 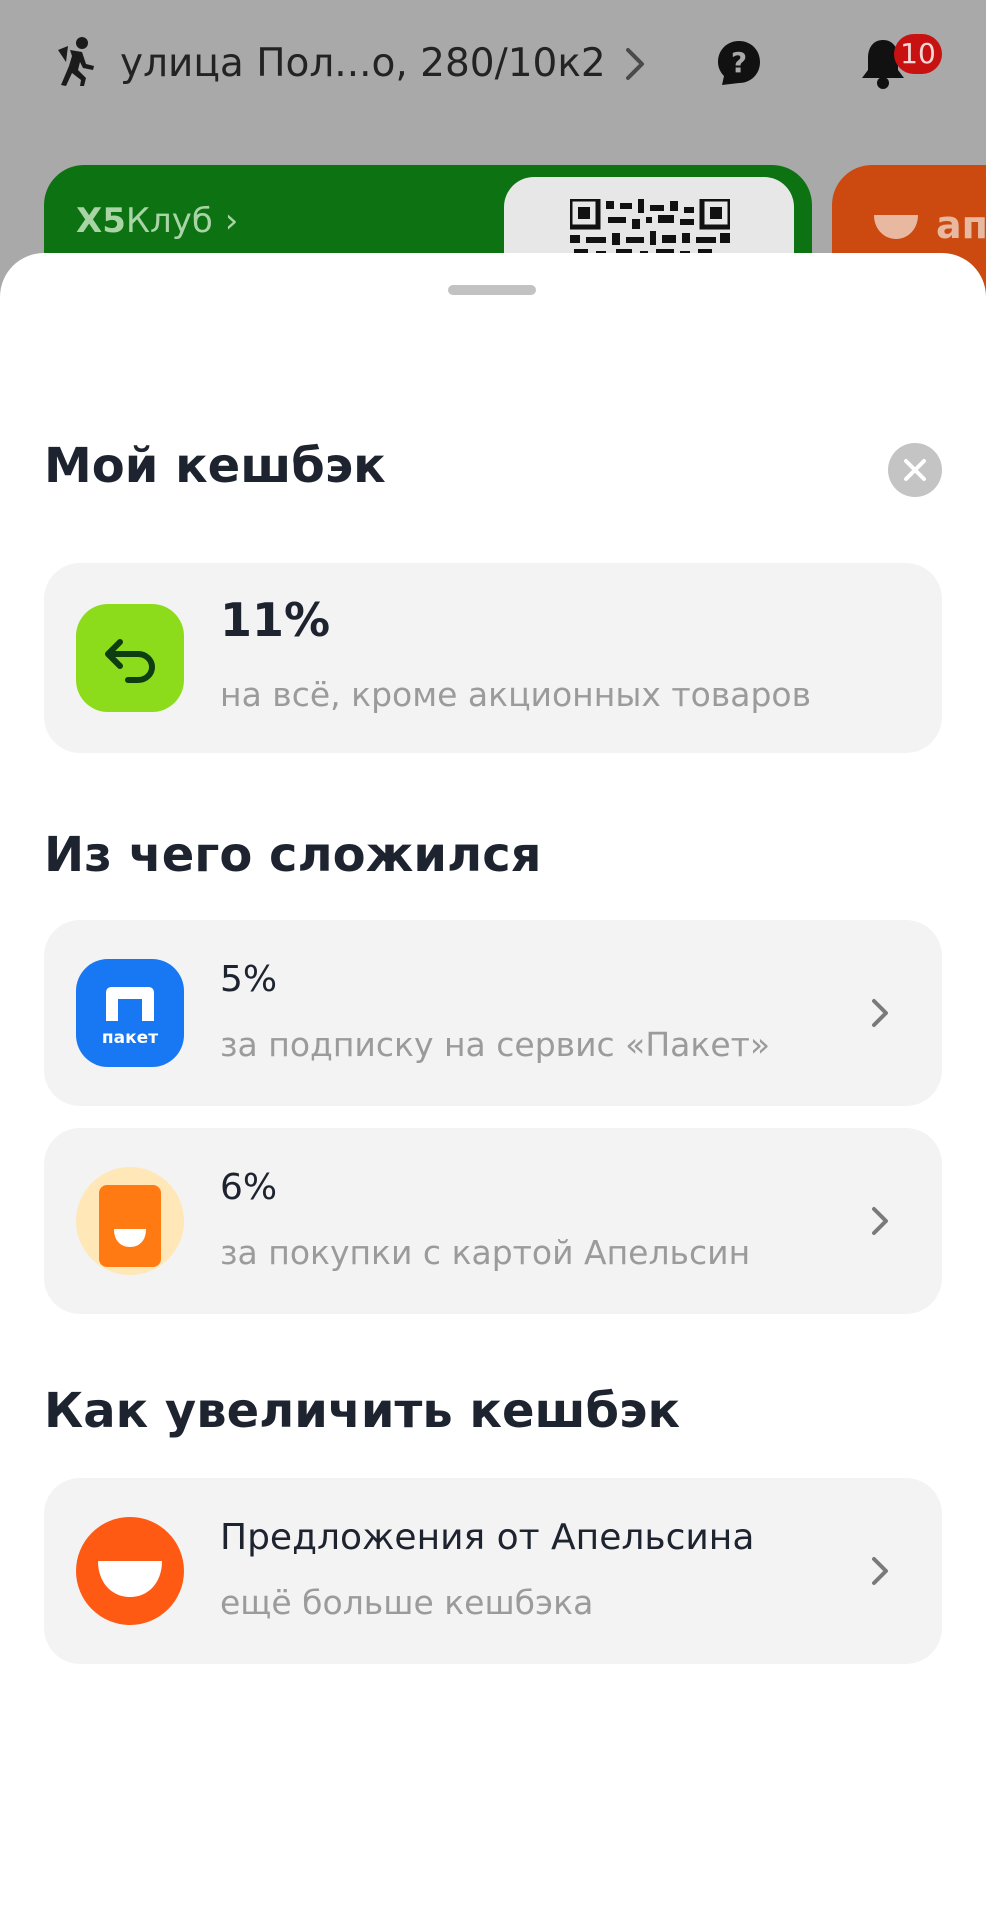 What do you see at coordinates (249, 979) in the screenshot?
I see `breakdown-item-percent: 5%` at bounding box center [249, 979].